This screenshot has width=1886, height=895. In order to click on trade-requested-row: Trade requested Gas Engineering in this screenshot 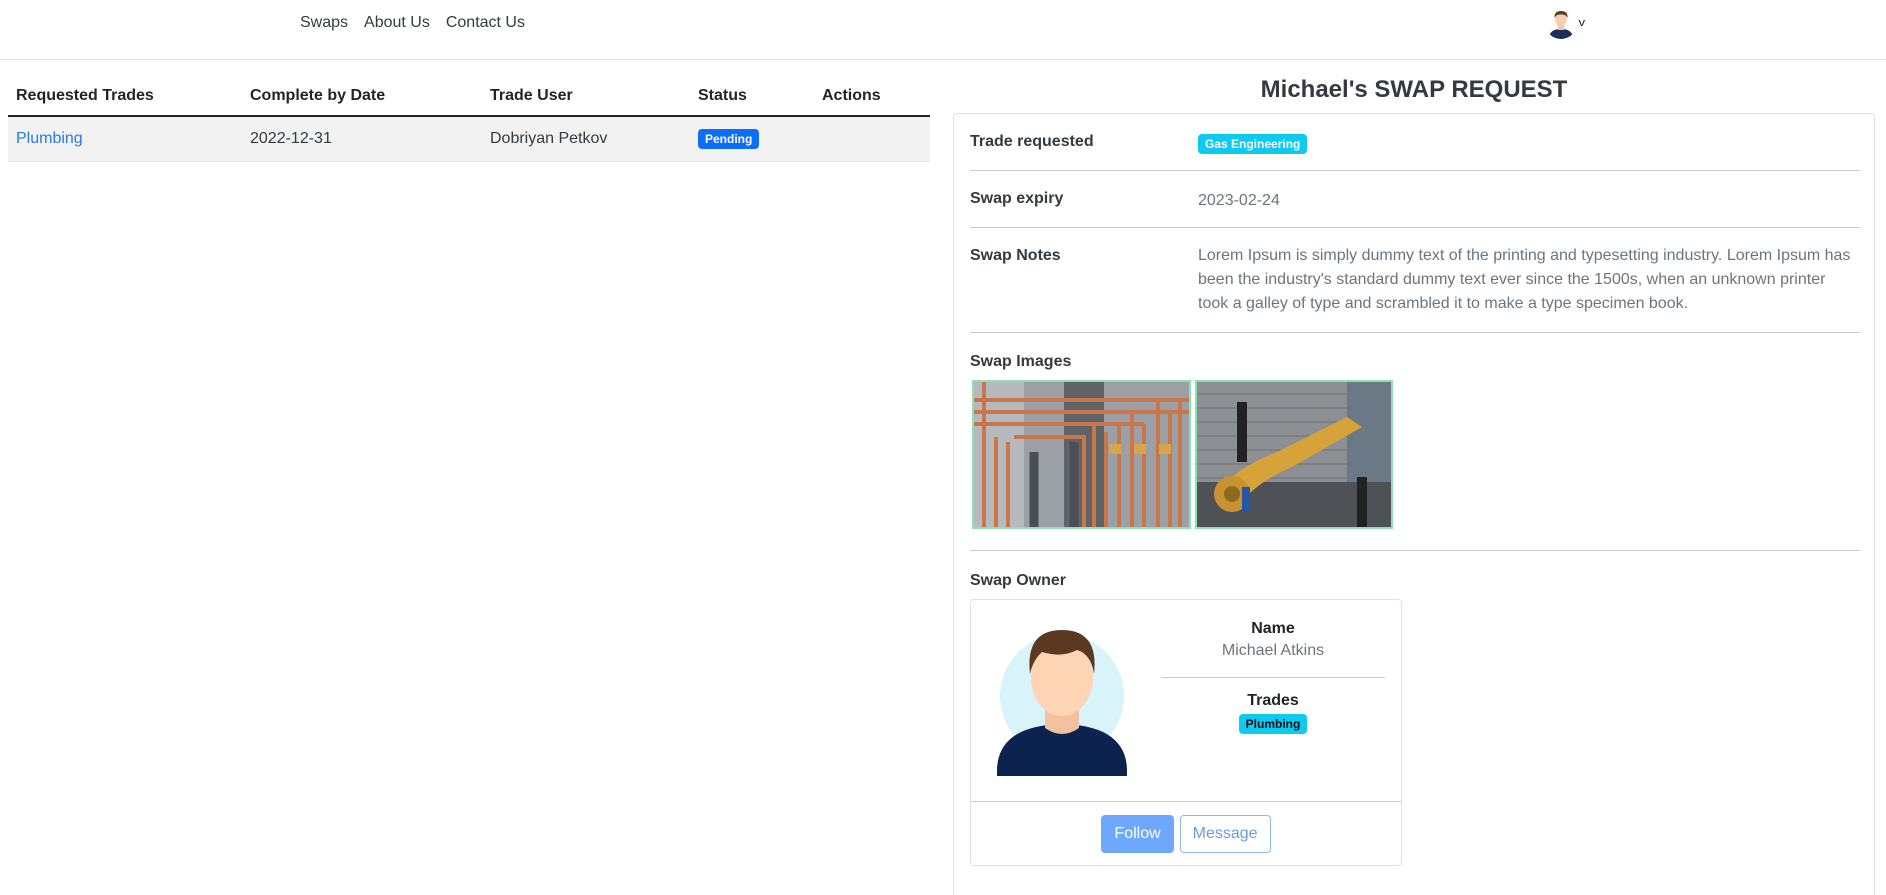, I will do `click(1415, 142)`.